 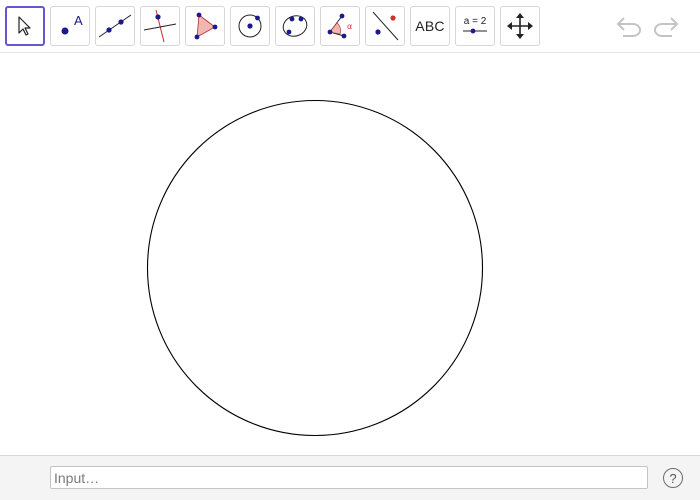 I want to click on point-icon: A, so click(x=72, y=24).